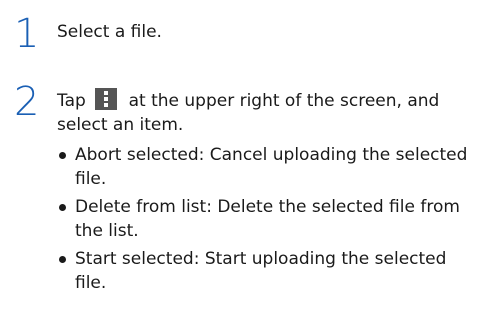 The image size is (486, 315). Describe the element at coordinates (27, 102) in the screenshot. I see `step-number: 2` at that location.